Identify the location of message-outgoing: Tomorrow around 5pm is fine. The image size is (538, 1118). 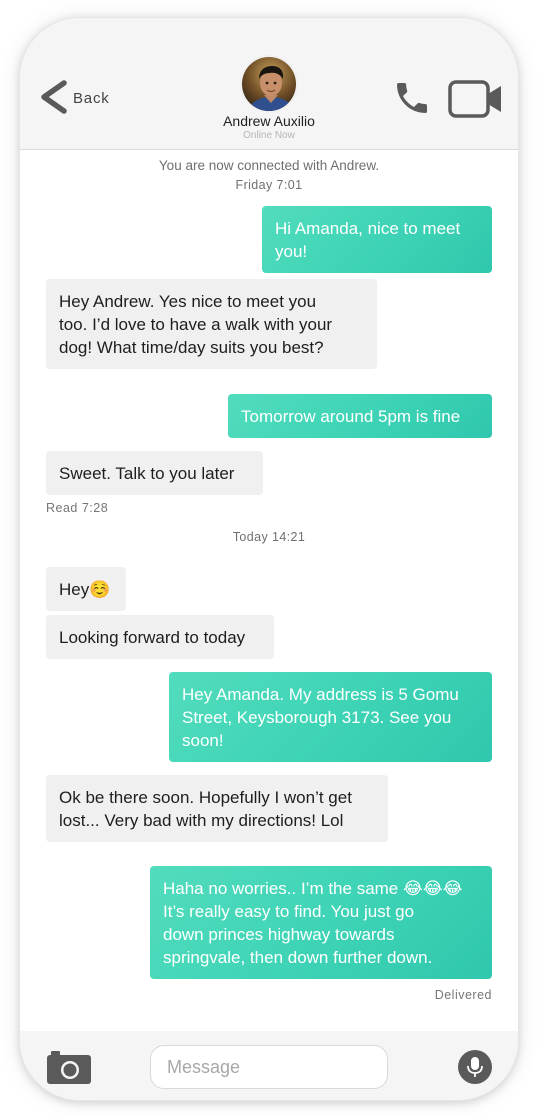
(360, 416).